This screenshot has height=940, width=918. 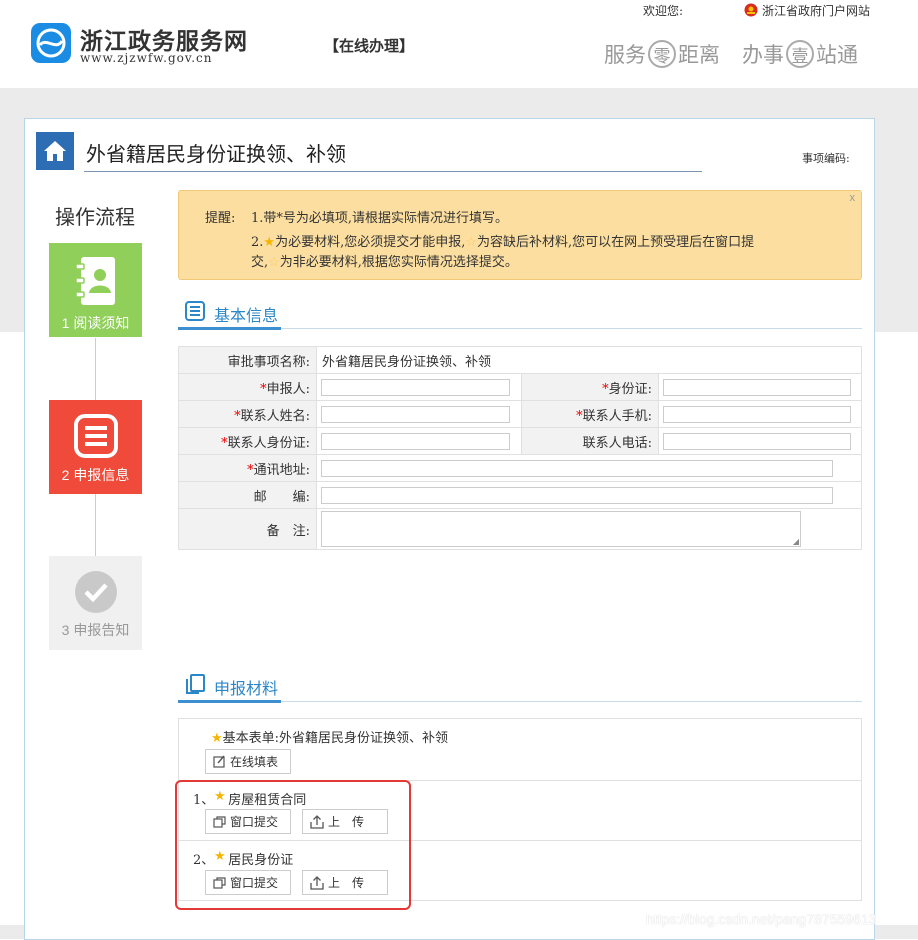 I want to click on slogan-circle: 零, so click(x=662, y=54).